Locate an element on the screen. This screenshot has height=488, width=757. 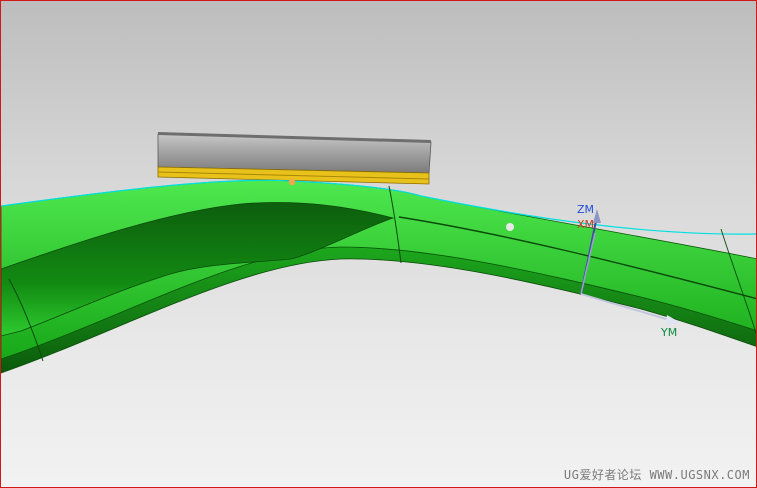
disc-part is located at coordinates (294, 158).